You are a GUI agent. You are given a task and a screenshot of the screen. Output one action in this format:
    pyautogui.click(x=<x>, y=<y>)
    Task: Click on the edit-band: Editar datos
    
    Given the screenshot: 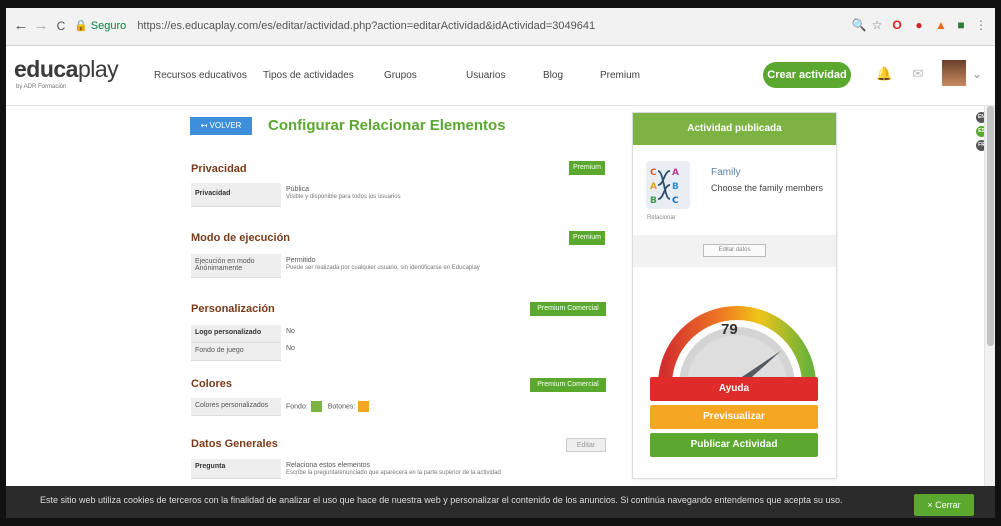 What is the action you would take?
    pyautogui.click(x=734, y=251)
    